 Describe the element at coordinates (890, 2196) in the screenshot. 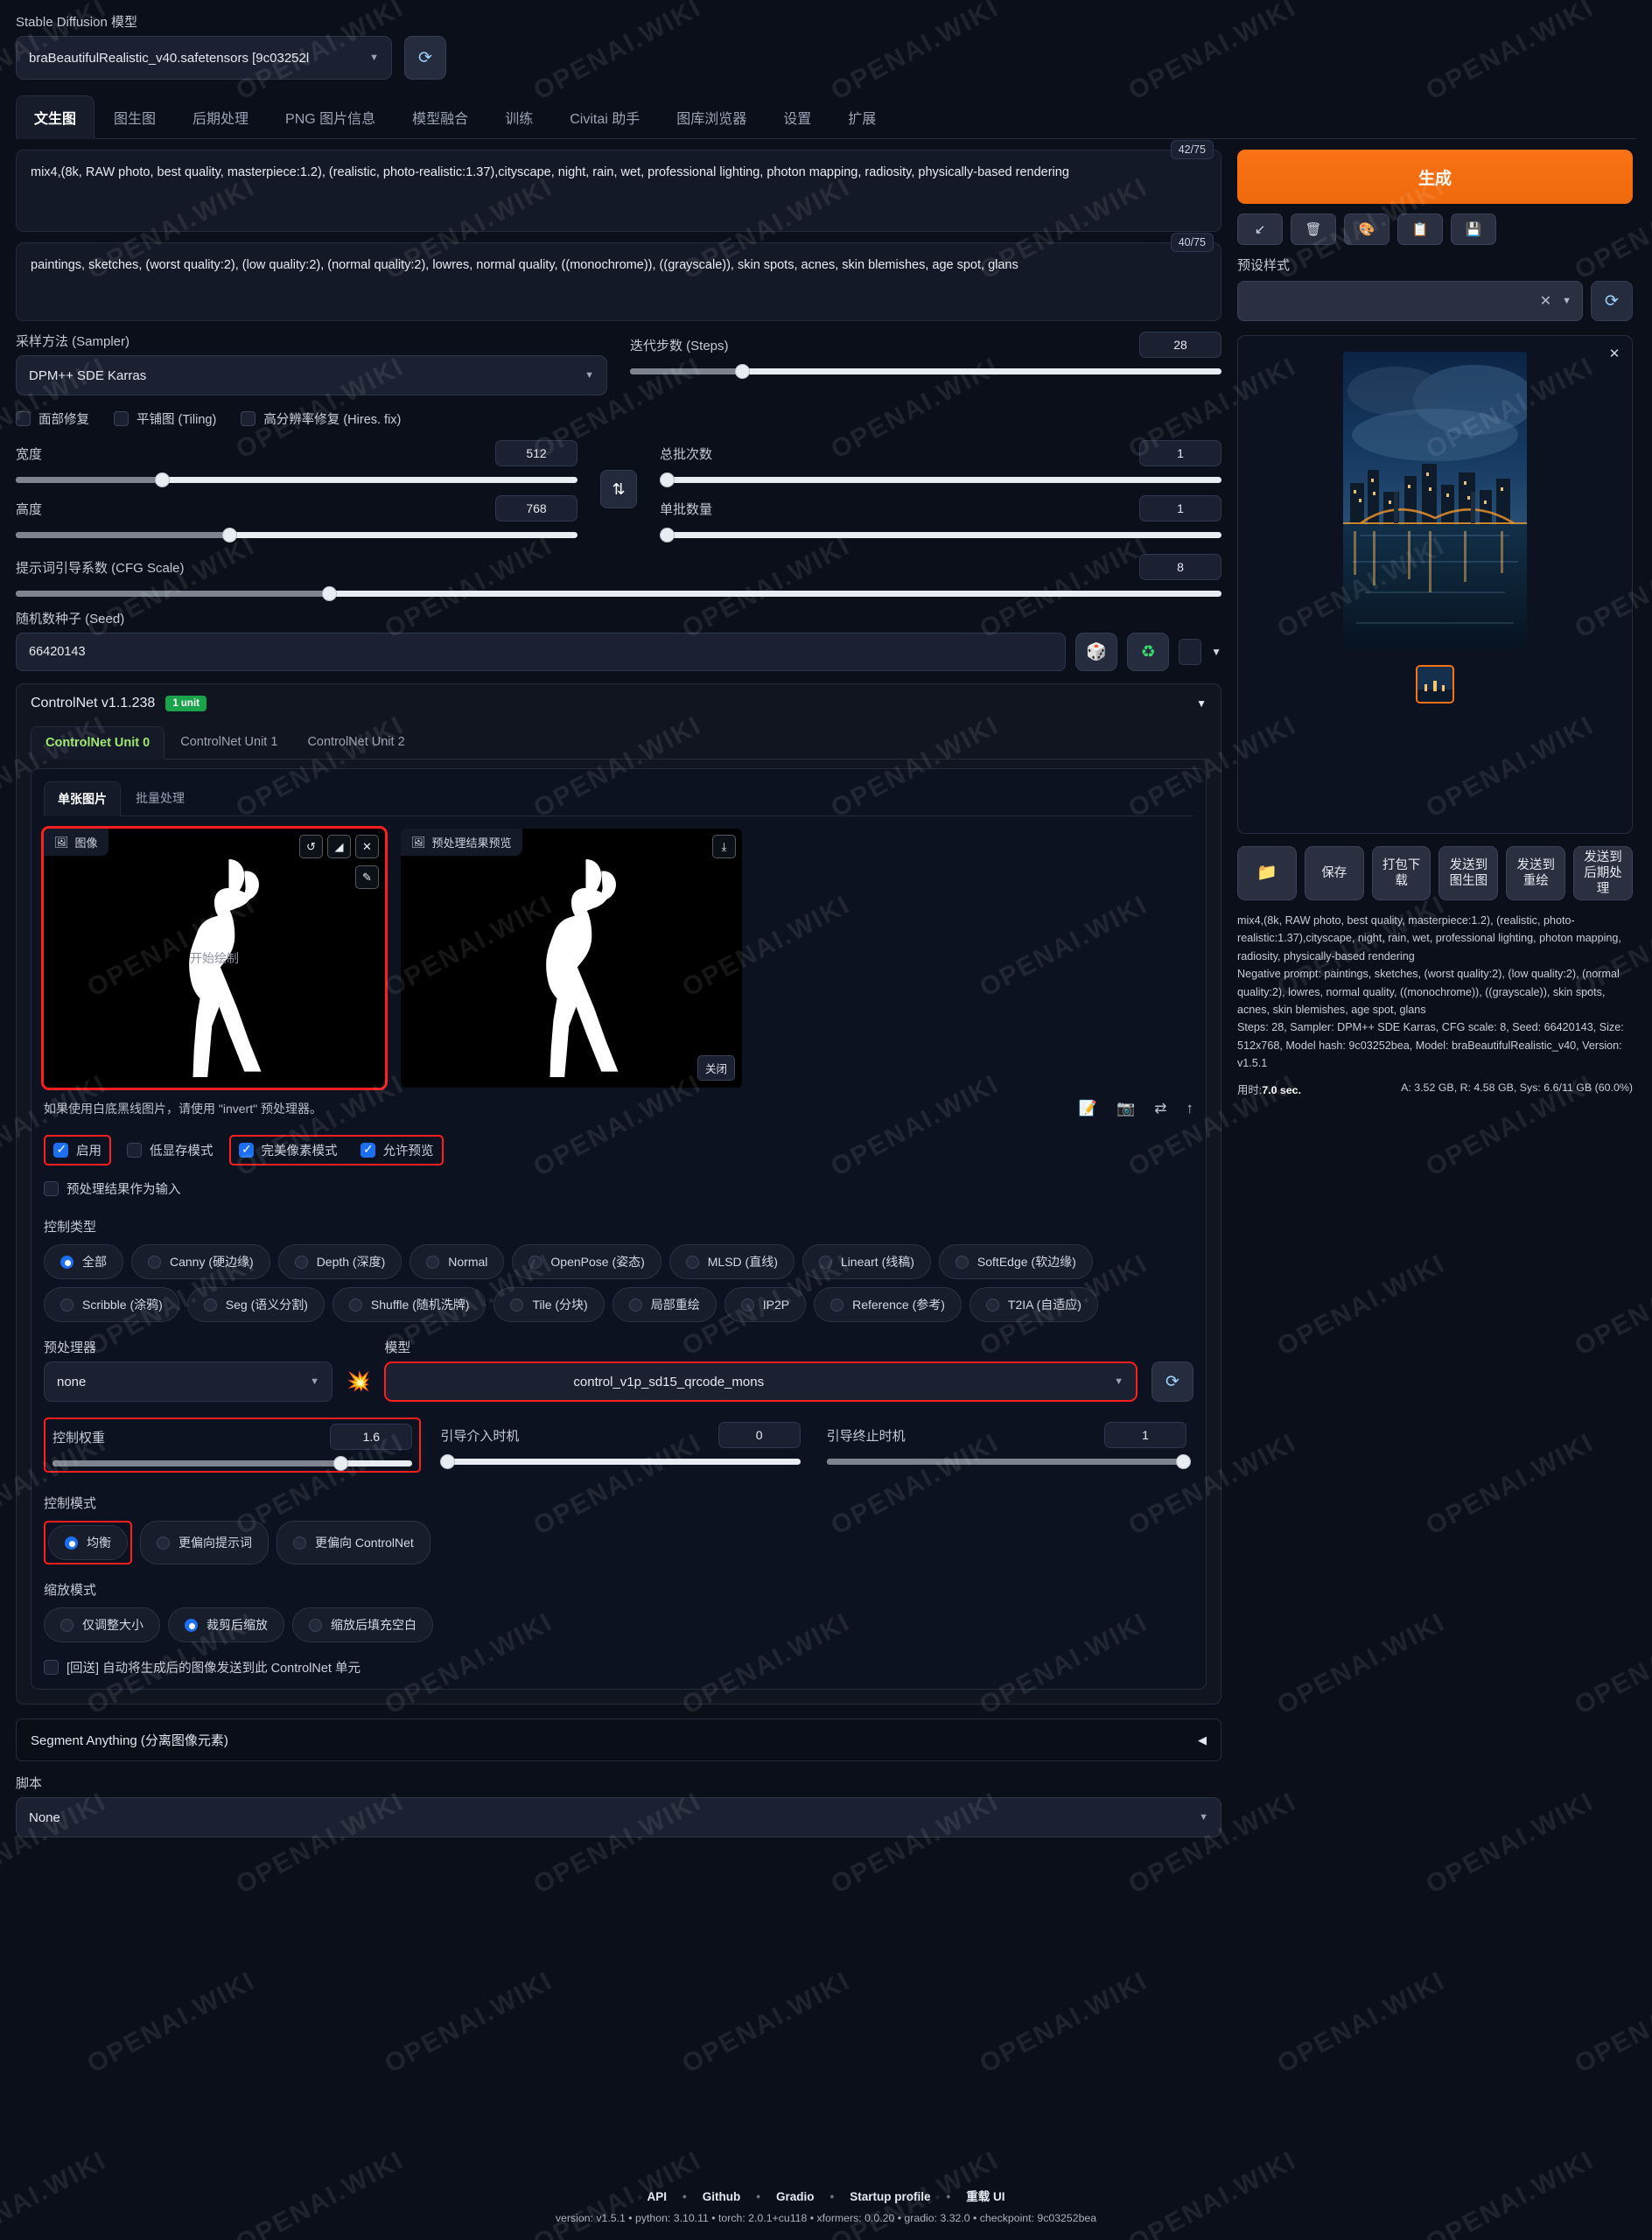

I see `footer-link-3: Startup profile` at that location.